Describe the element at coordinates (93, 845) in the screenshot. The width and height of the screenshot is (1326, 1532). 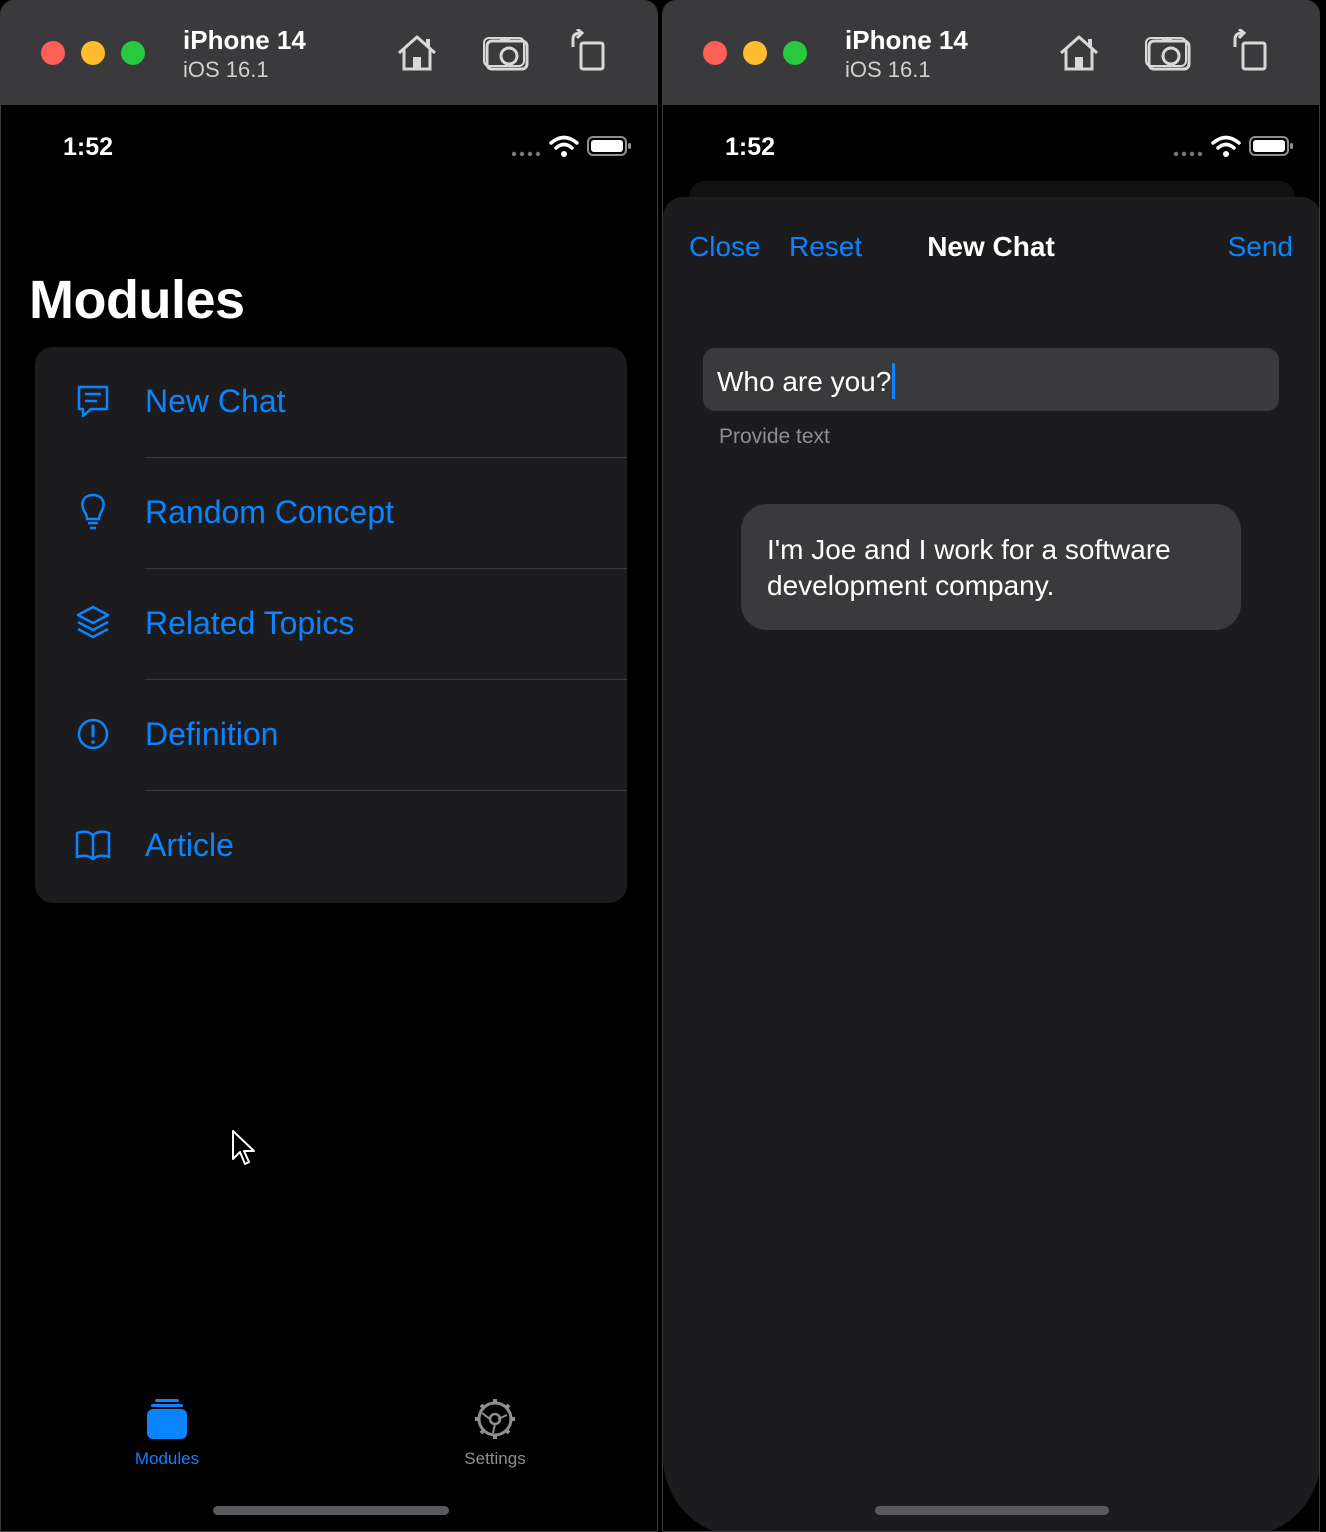
I see `book-icon` at that location.